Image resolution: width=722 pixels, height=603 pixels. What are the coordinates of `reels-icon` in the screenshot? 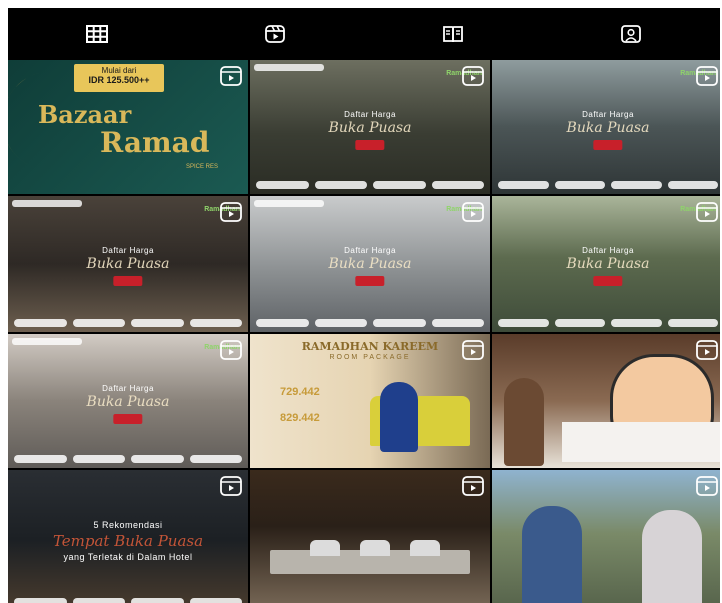 It's located at (275, 34).